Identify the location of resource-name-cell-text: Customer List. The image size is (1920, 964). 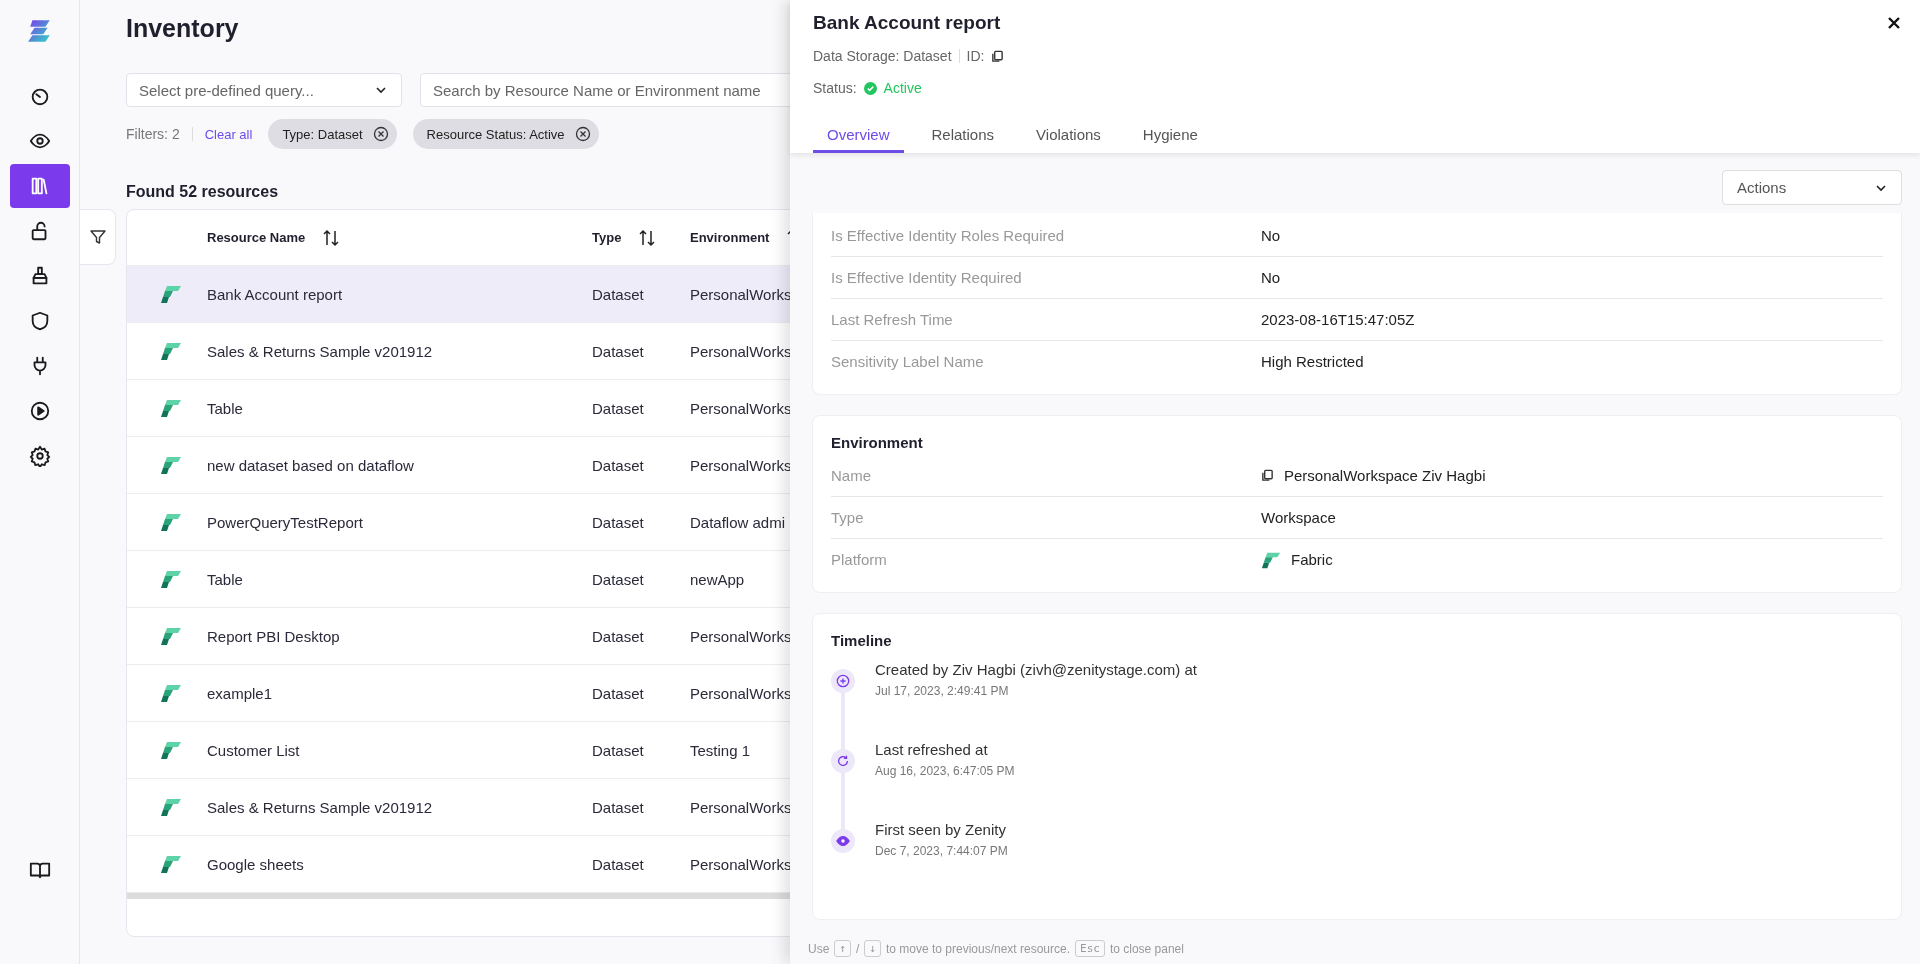
(254, 750).